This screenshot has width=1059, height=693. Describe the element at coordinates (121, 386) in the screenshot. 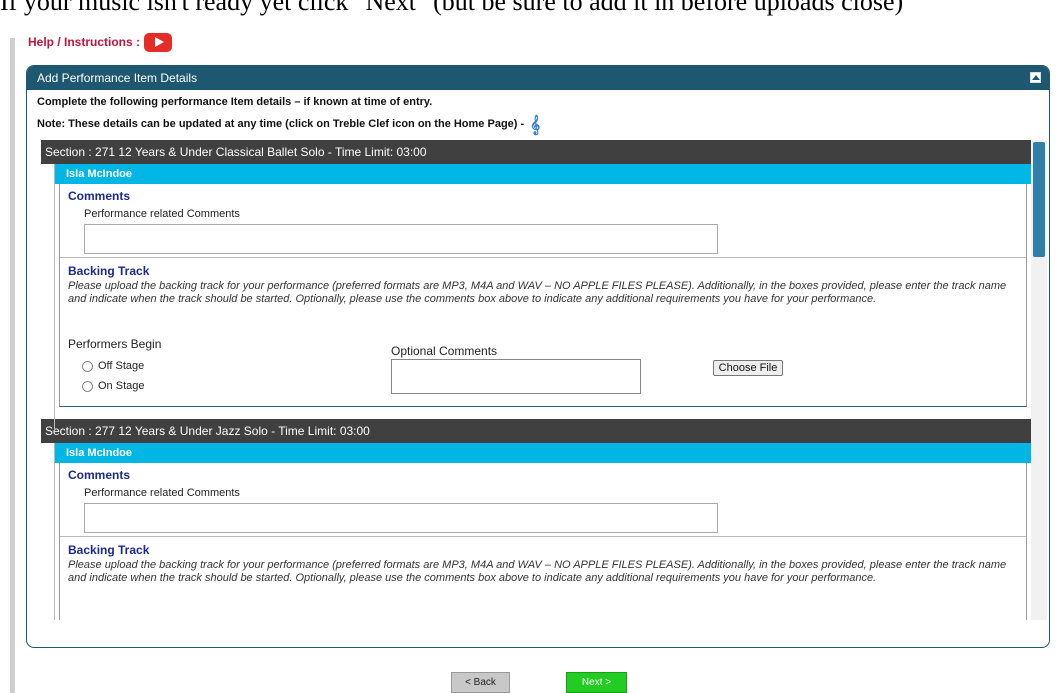

I see `on-stage-label: On Stage` at that location.